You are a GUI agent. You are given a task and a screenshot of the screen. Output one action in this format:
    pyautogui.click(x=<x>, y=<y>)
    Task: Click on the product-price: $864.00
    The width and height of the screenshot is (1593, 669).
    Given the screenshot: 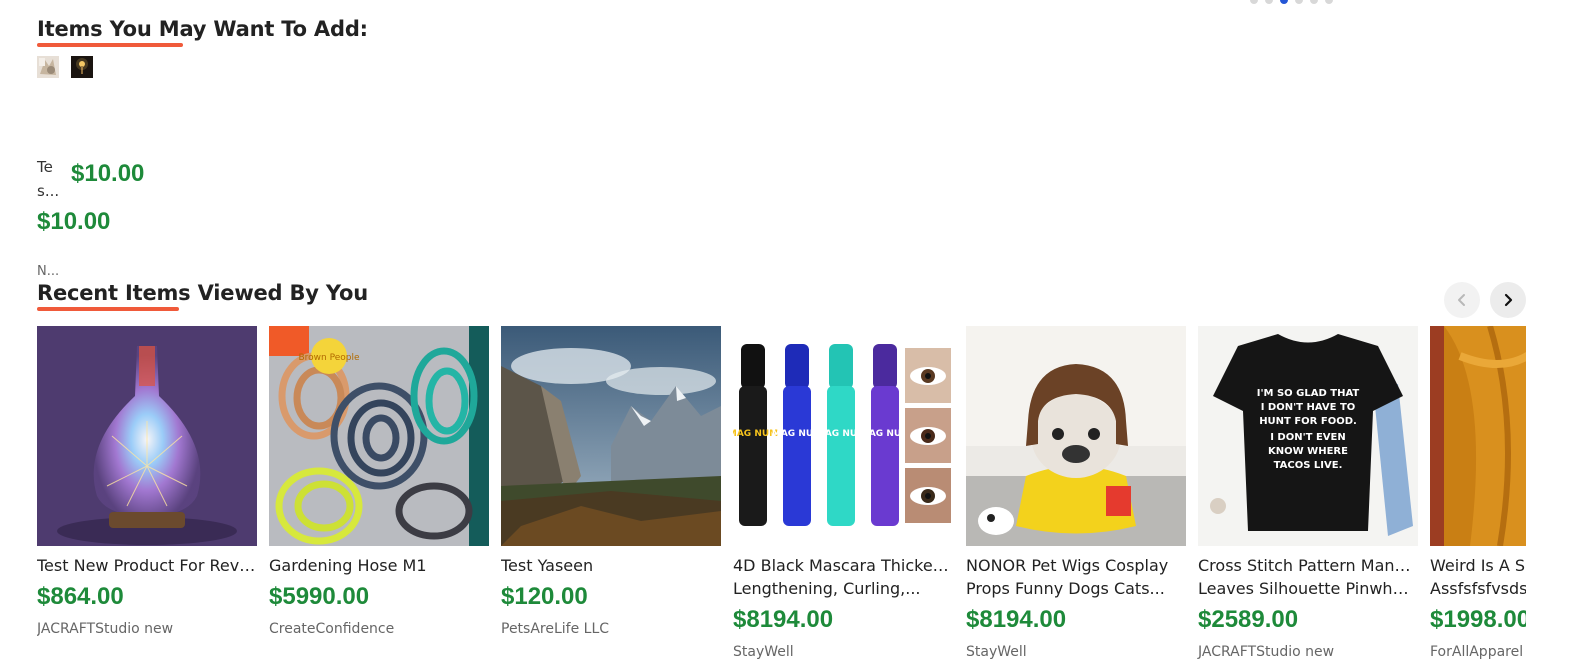 What is the action you would take?
    pyautogui.click(x=80, y=596)
    